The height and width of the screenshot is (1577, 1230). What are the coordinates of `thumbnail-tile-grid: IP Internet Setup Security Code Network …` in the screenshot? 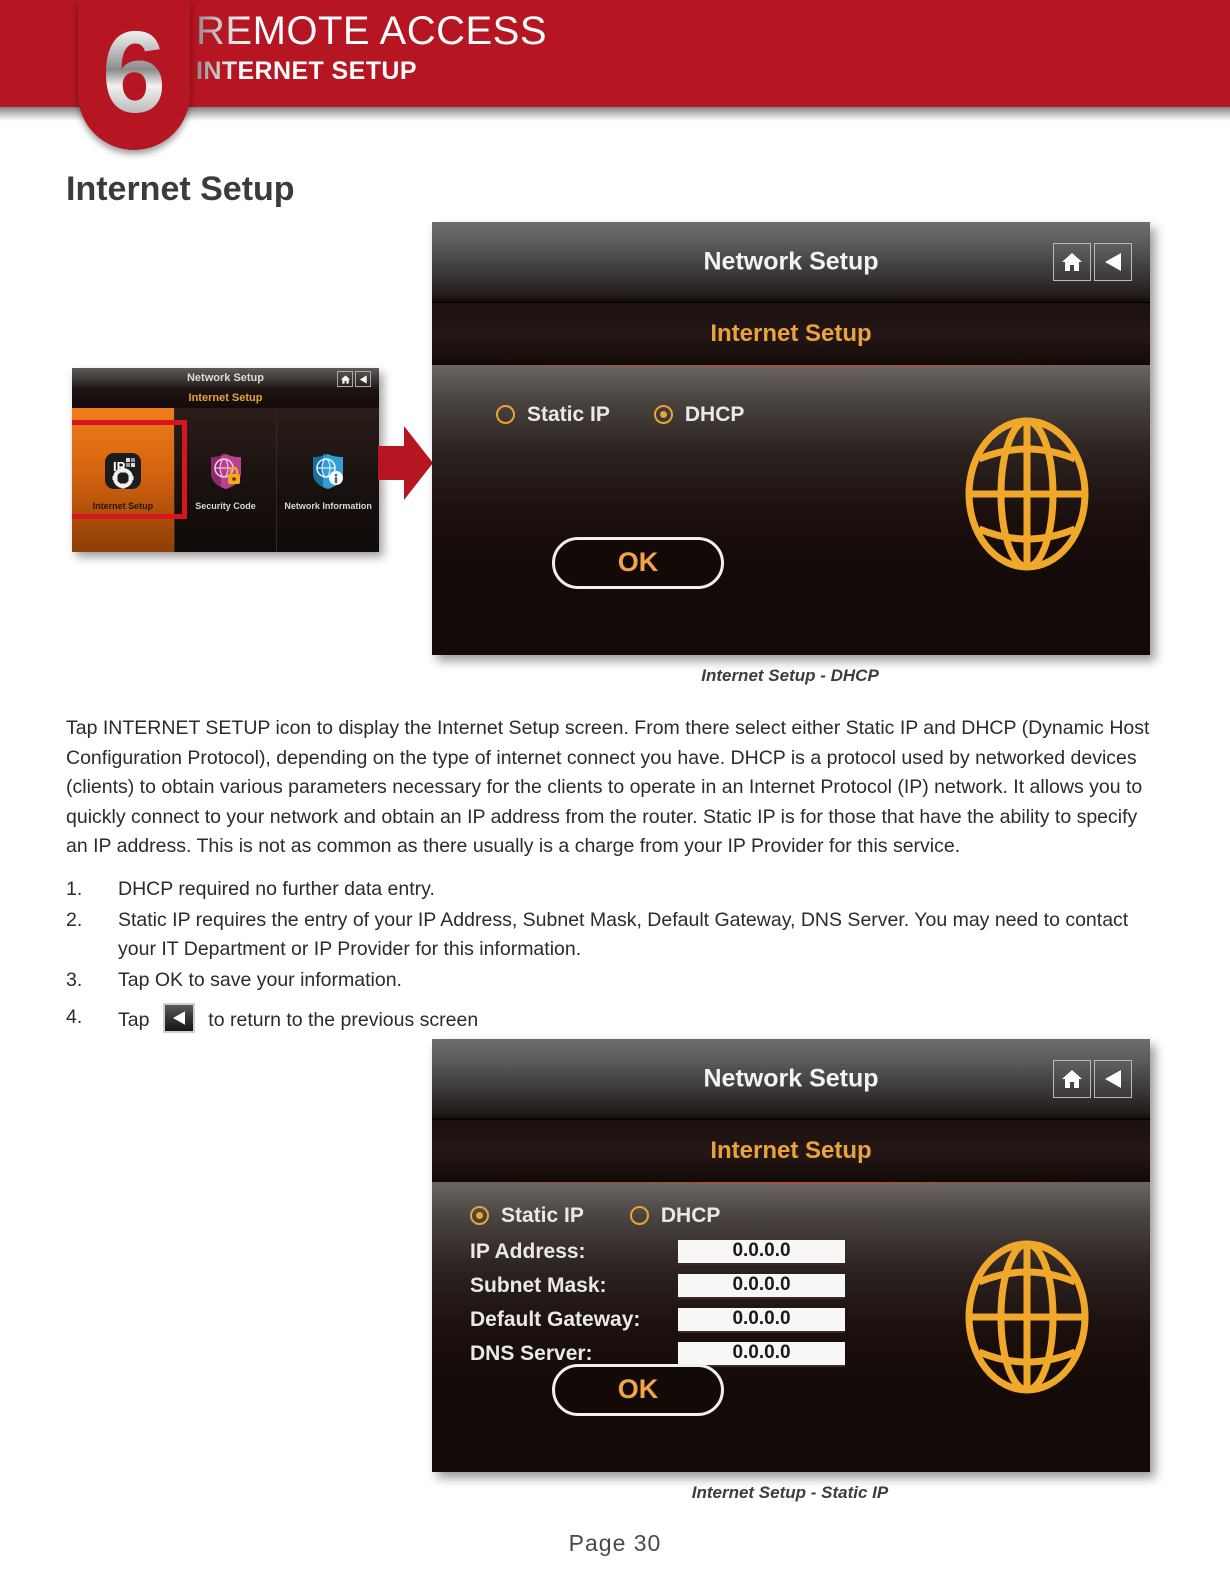 It's located at (225, 480).